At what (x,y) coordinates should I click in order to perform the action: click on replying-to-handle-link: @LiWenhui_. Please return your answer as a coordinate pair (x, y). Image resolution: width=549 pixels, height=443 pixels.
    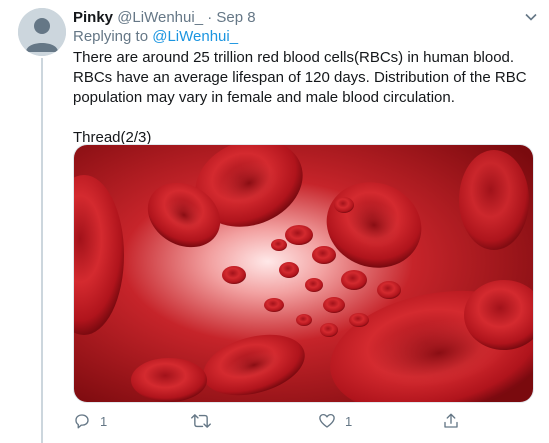
    Looking at the image, I should click on (195, 36).